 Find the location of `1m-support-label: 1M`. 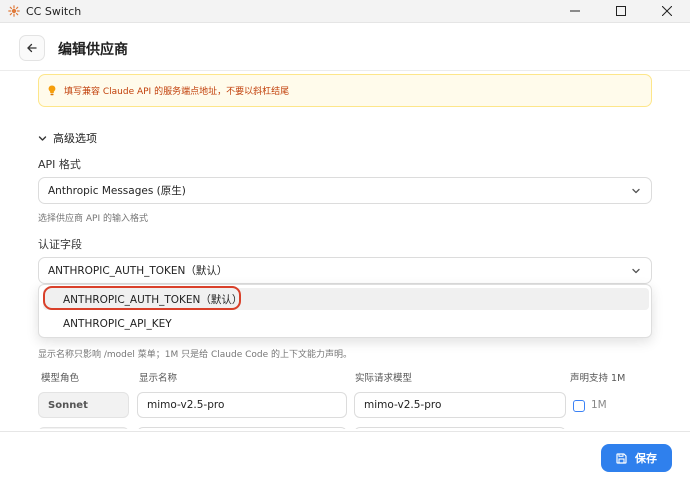

1m-support-label: 1M is located at coordinates (599, 405).